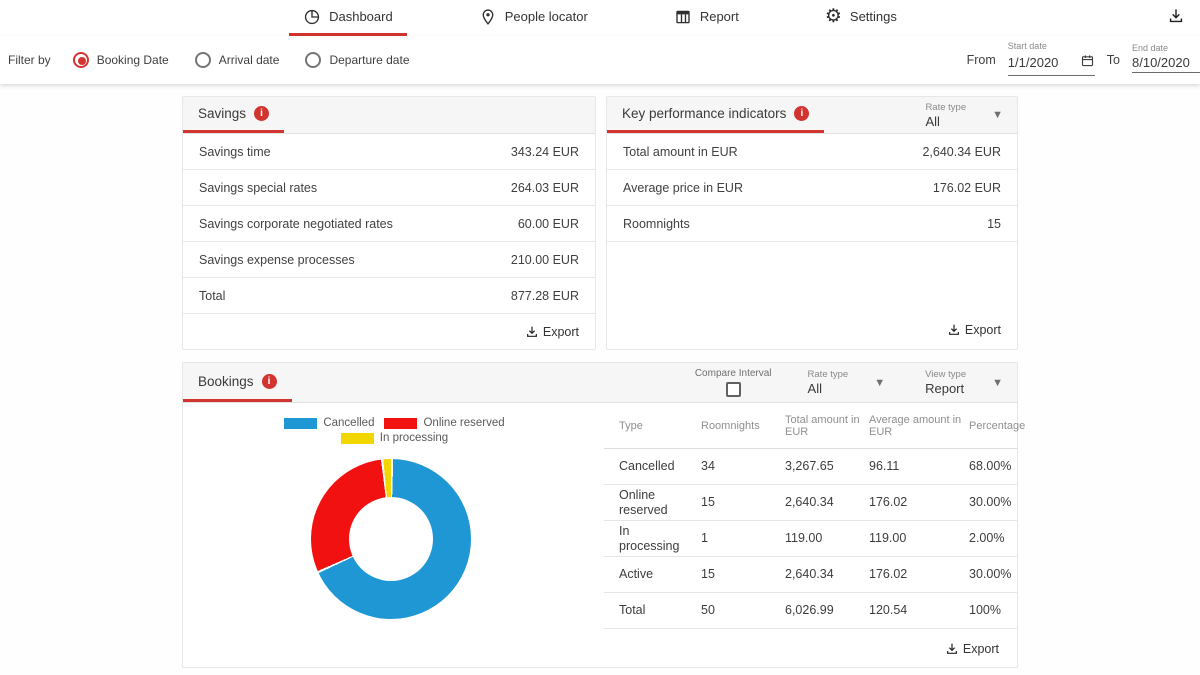  Describe the element at coordinates (389, 296) in the screenshot. I see `savings-total-row: Total 877.28 EUR` at that location.